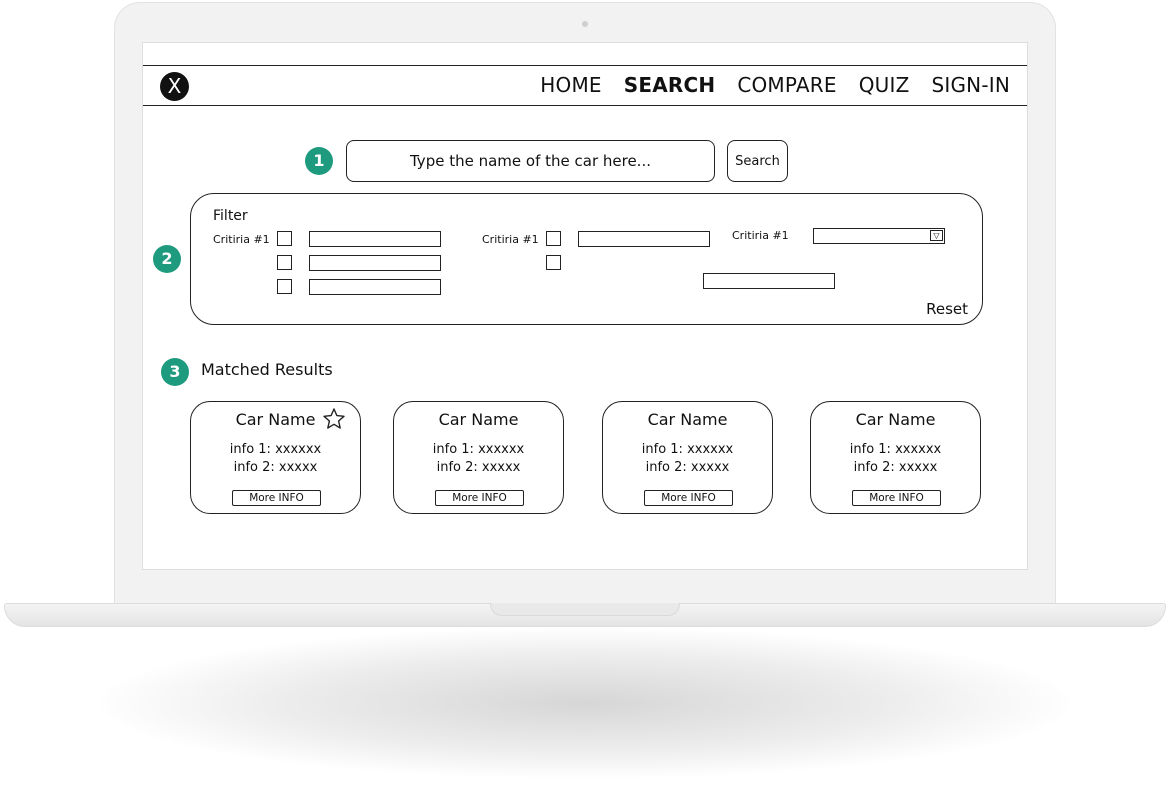 The width and height of the screenshot is (1170, 803). What do you see at coordinates (644, 239) in the screenshot?
I see `filter-field-2a` at bounding box center [644, 239].